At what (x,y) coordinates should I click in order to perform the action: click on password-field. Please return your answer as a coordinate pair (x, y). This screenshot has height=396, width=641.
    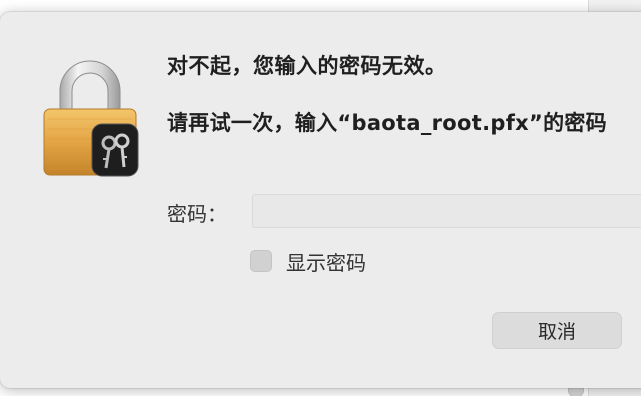
    Looking at the image, I should click on (446, 211).